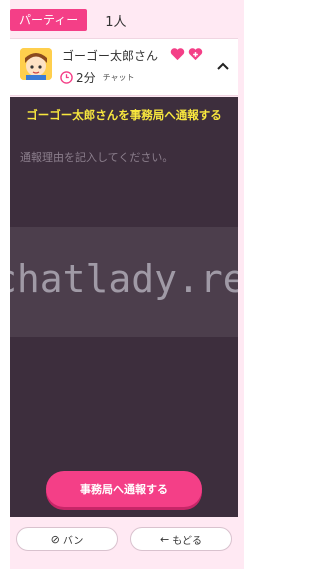  I want to click on watermark: chatlady.re, so click(124, 279).